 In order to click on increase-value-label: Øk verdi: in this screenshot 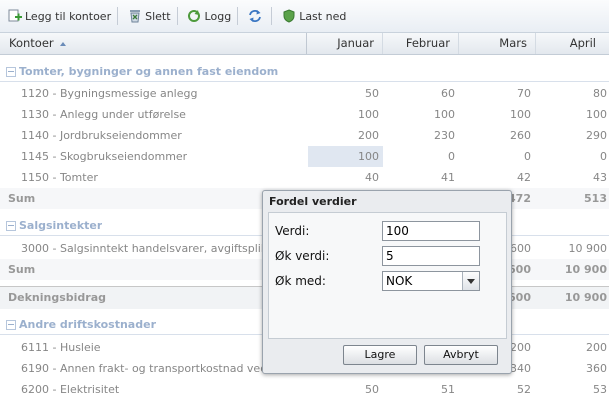, I will do `click(302, 256)`.